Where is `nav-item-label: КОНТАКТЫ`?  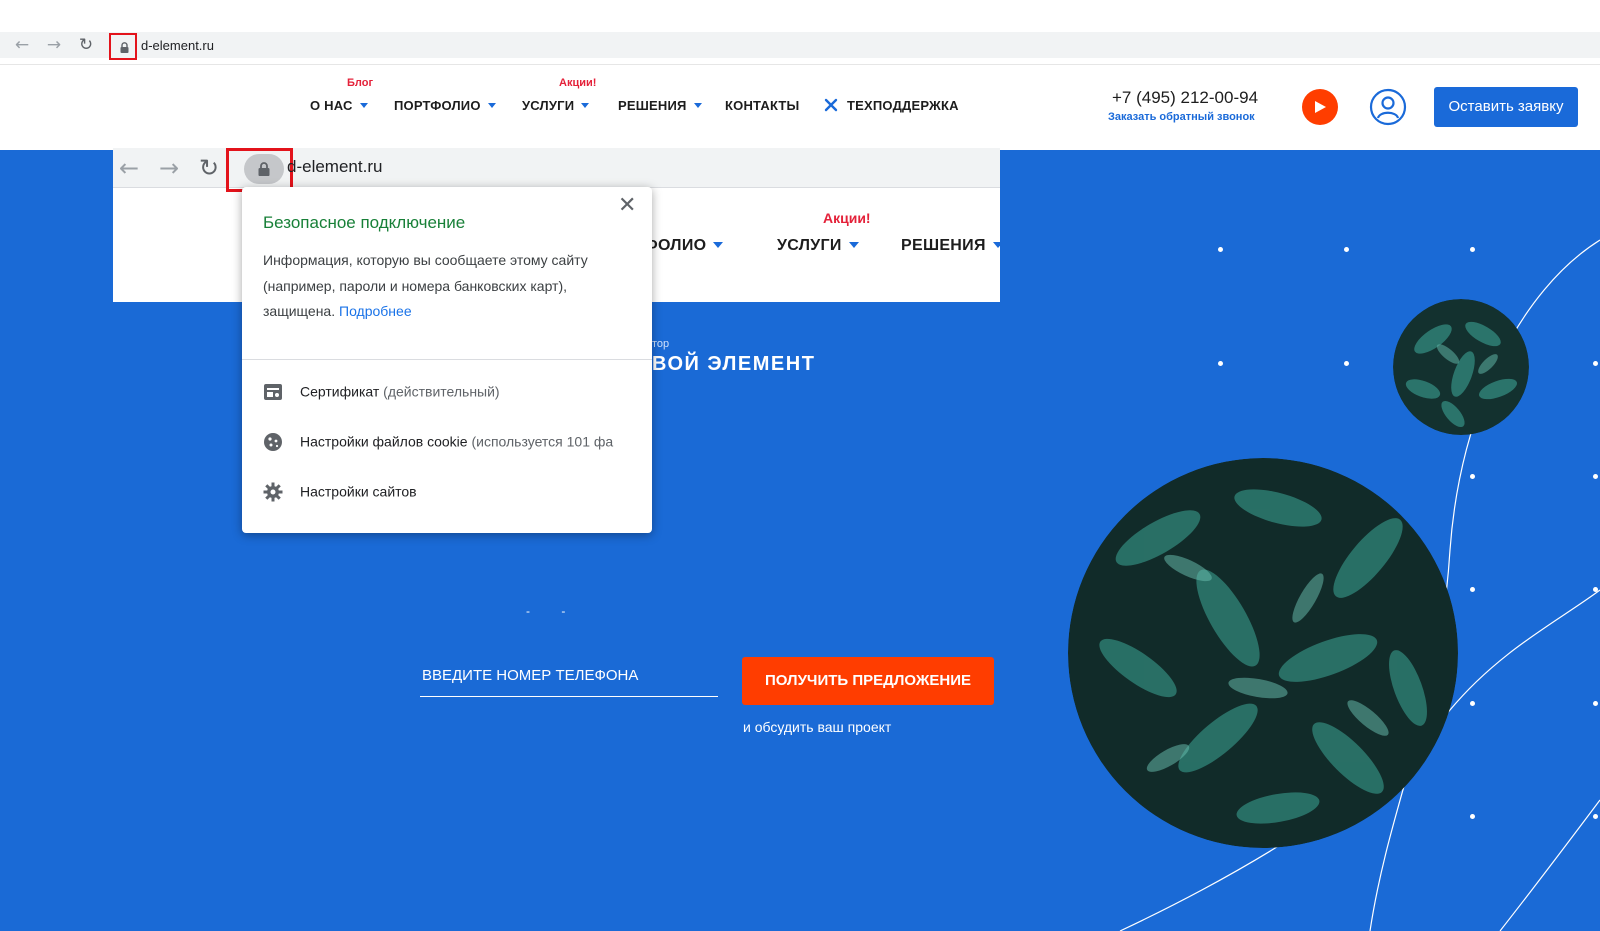
nav-item-label: КОНТАКТЫ is located at coordinates (762, 105).